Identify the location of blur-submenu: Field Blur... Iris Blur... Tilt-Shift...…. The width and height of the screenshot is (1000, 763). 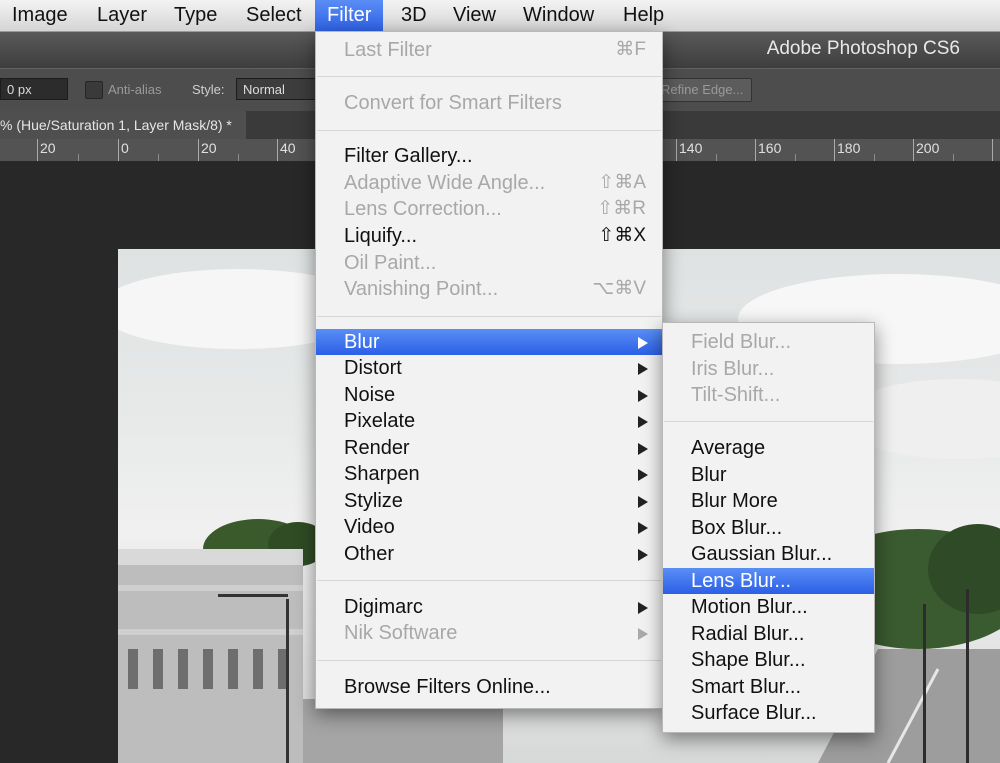
(768, 527).